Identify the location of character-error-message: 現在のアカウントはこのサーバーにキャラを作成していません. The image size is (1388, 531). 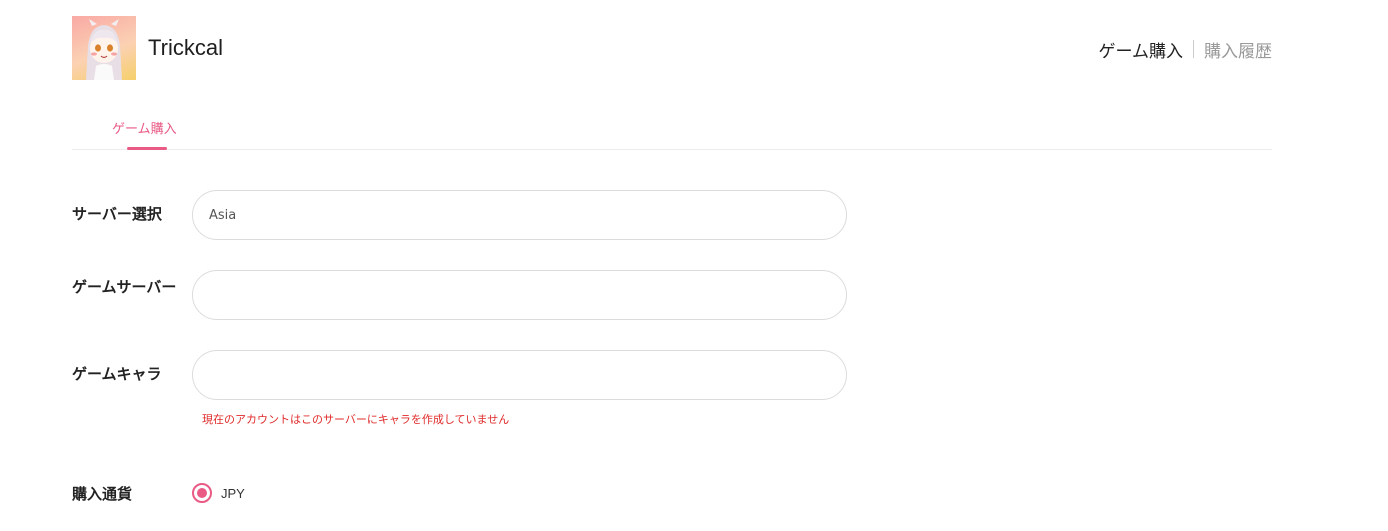
(356, 419).